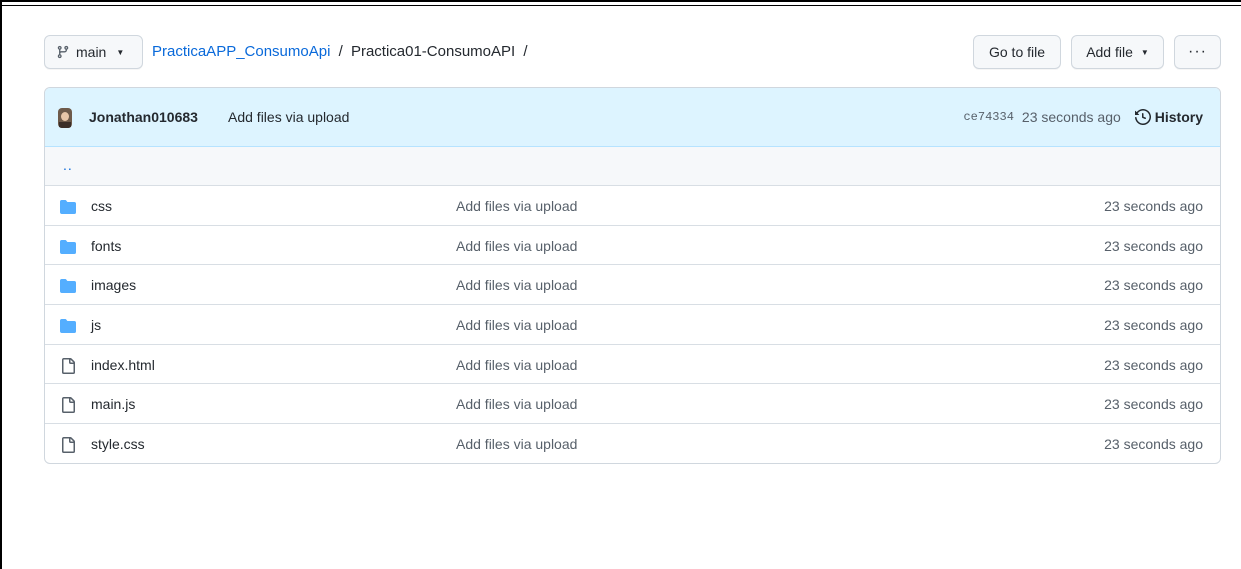 This screenshot has height=569, width=1241. I want to click on file-name-link: style.css, so click(118, 444).